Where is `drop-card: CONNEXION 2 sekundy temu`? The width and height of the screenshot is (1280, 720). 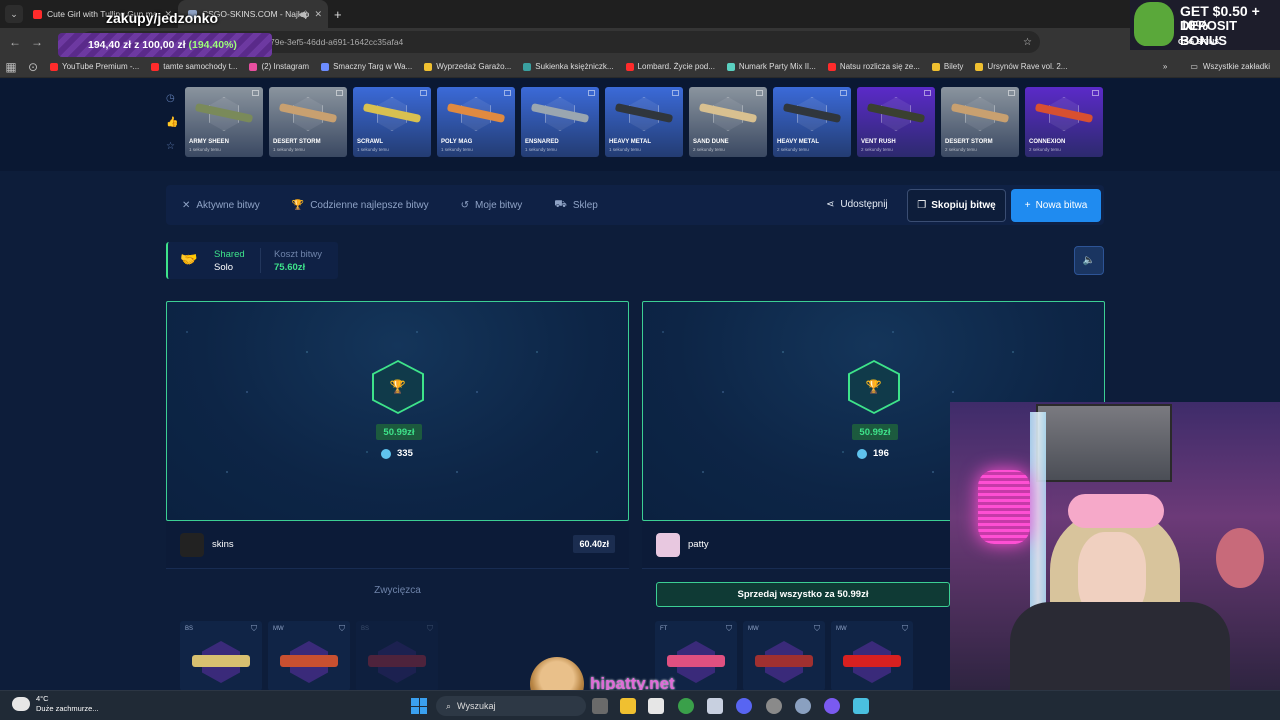 drop-card: CONNEXION 2 sekundy temu is located at coordinates (1064, 122).